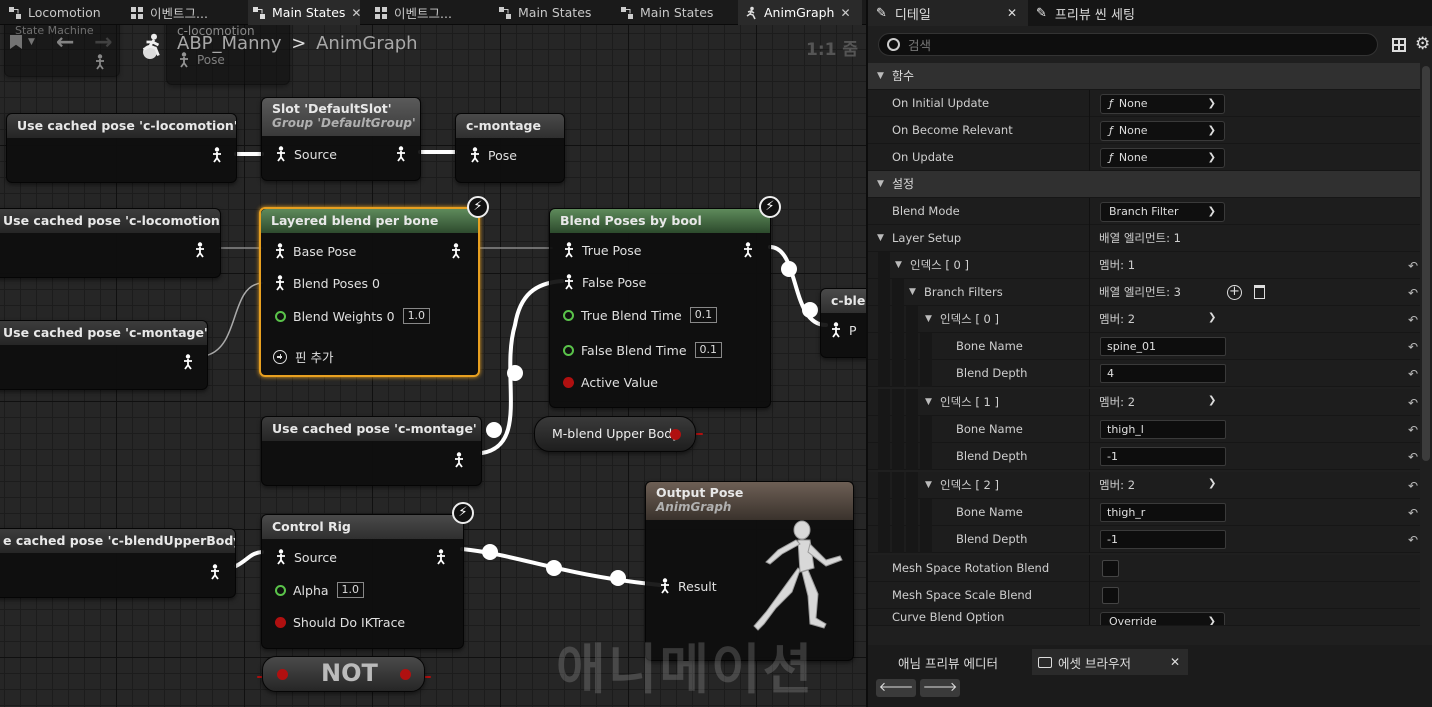 This screenshot has height=707, width=1432. What do you see at coordinates (366, 43) in the screenshot?
I see `breadcrumb-graph: AnimGraph` at bounding box center [366, 43].